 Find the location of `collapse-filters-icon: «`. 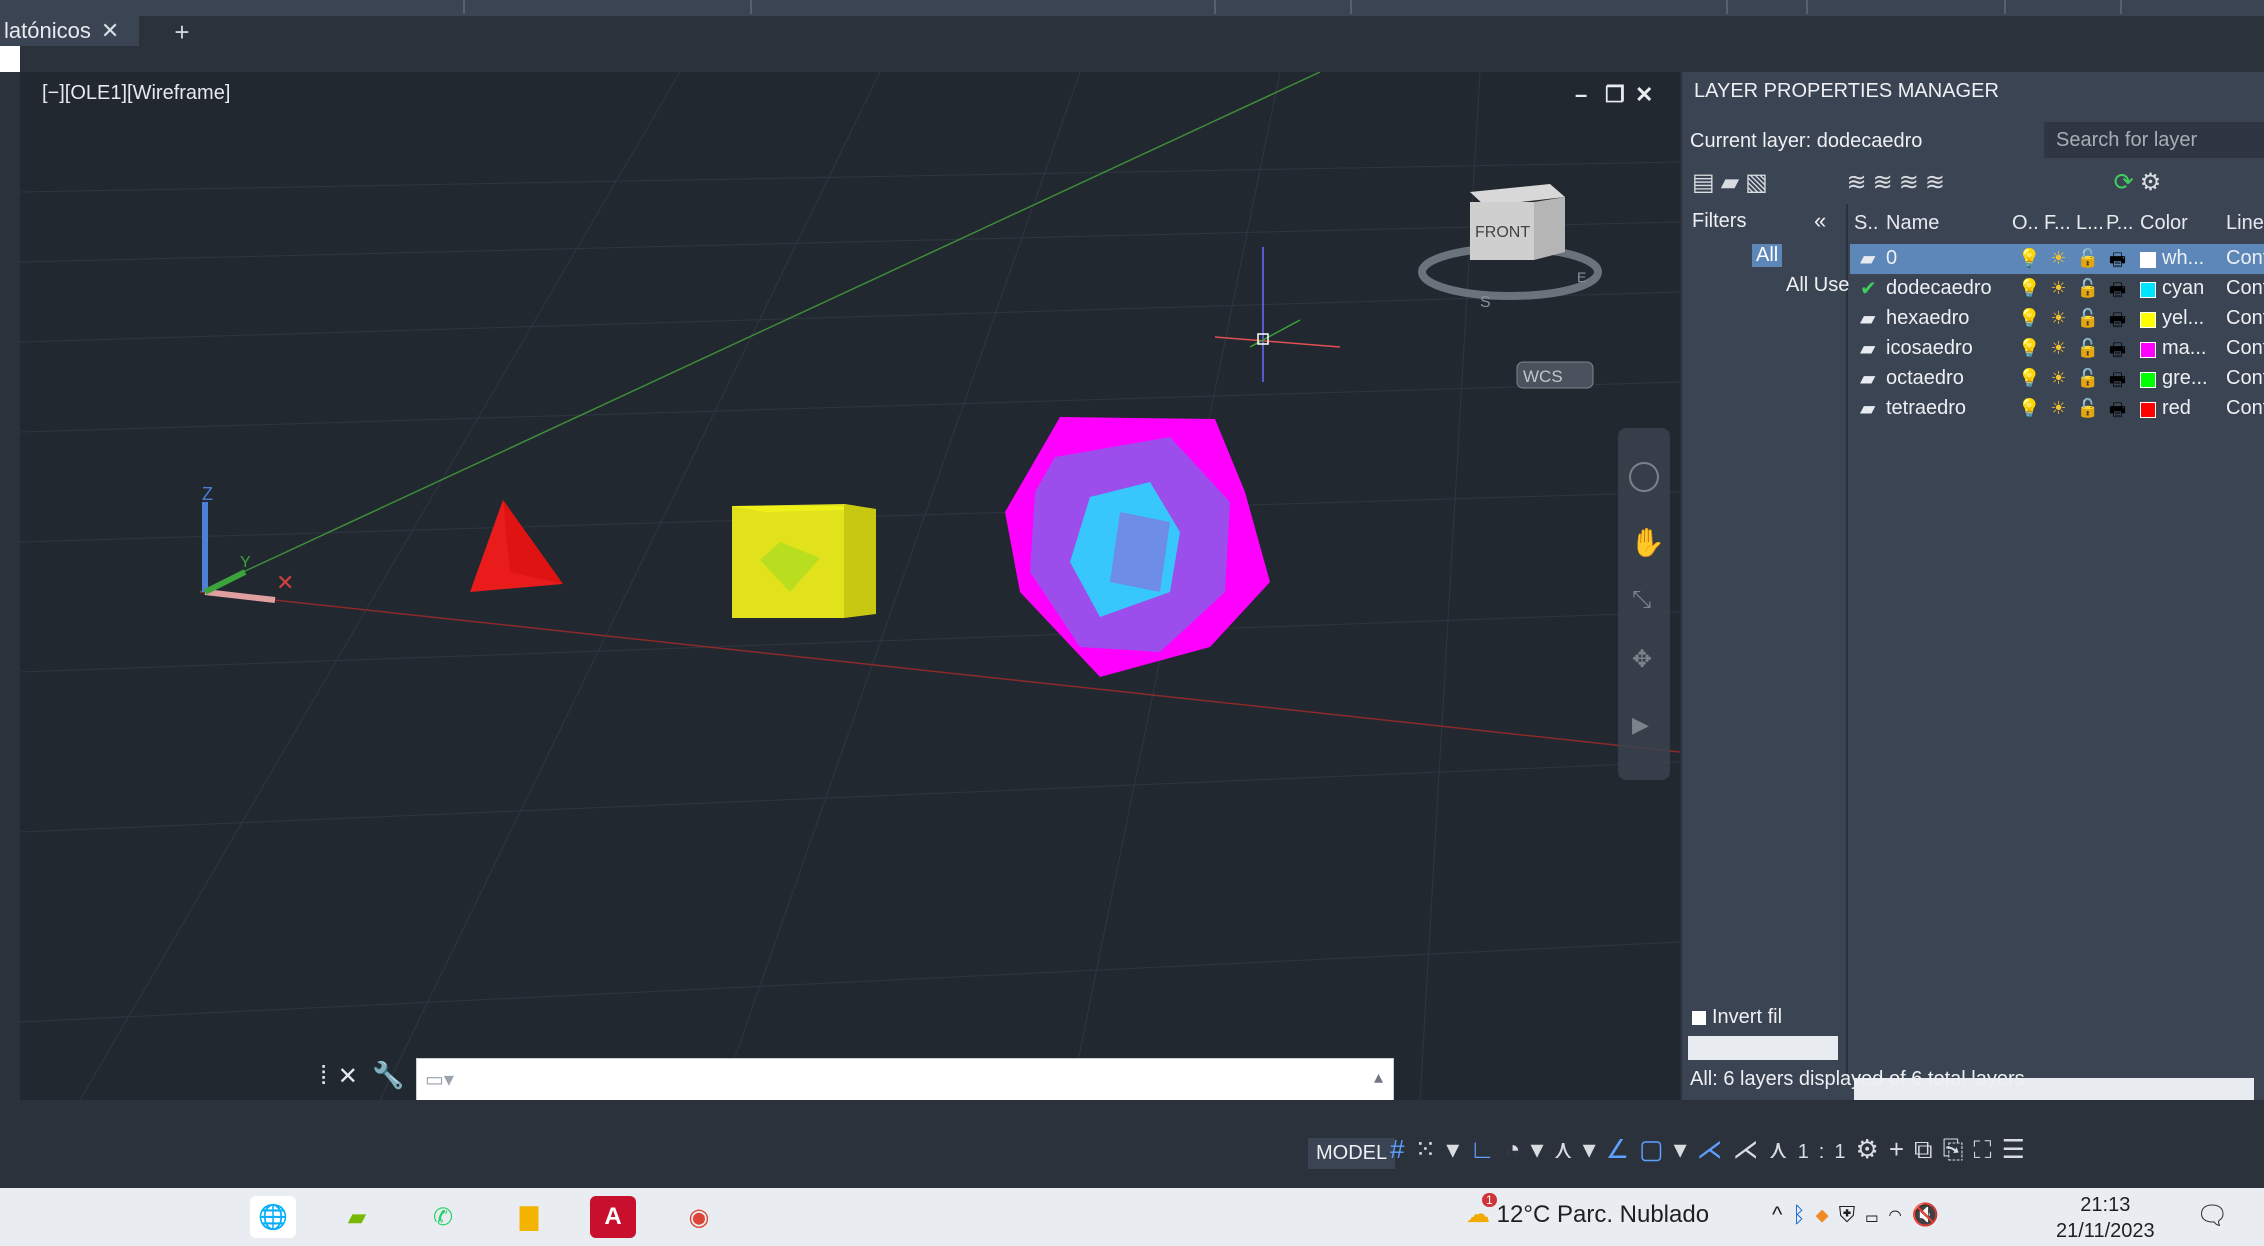

collapse-filters-icon: « is located at coordinates (1820, 221).